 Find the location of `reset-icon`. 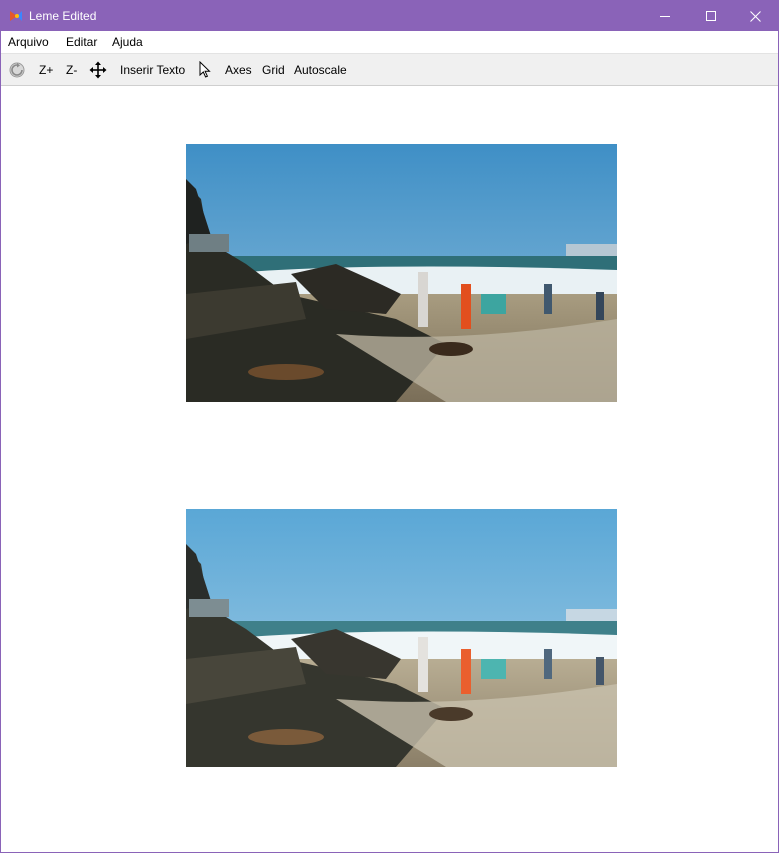

reset-icon is located at coordinates (17, 70).